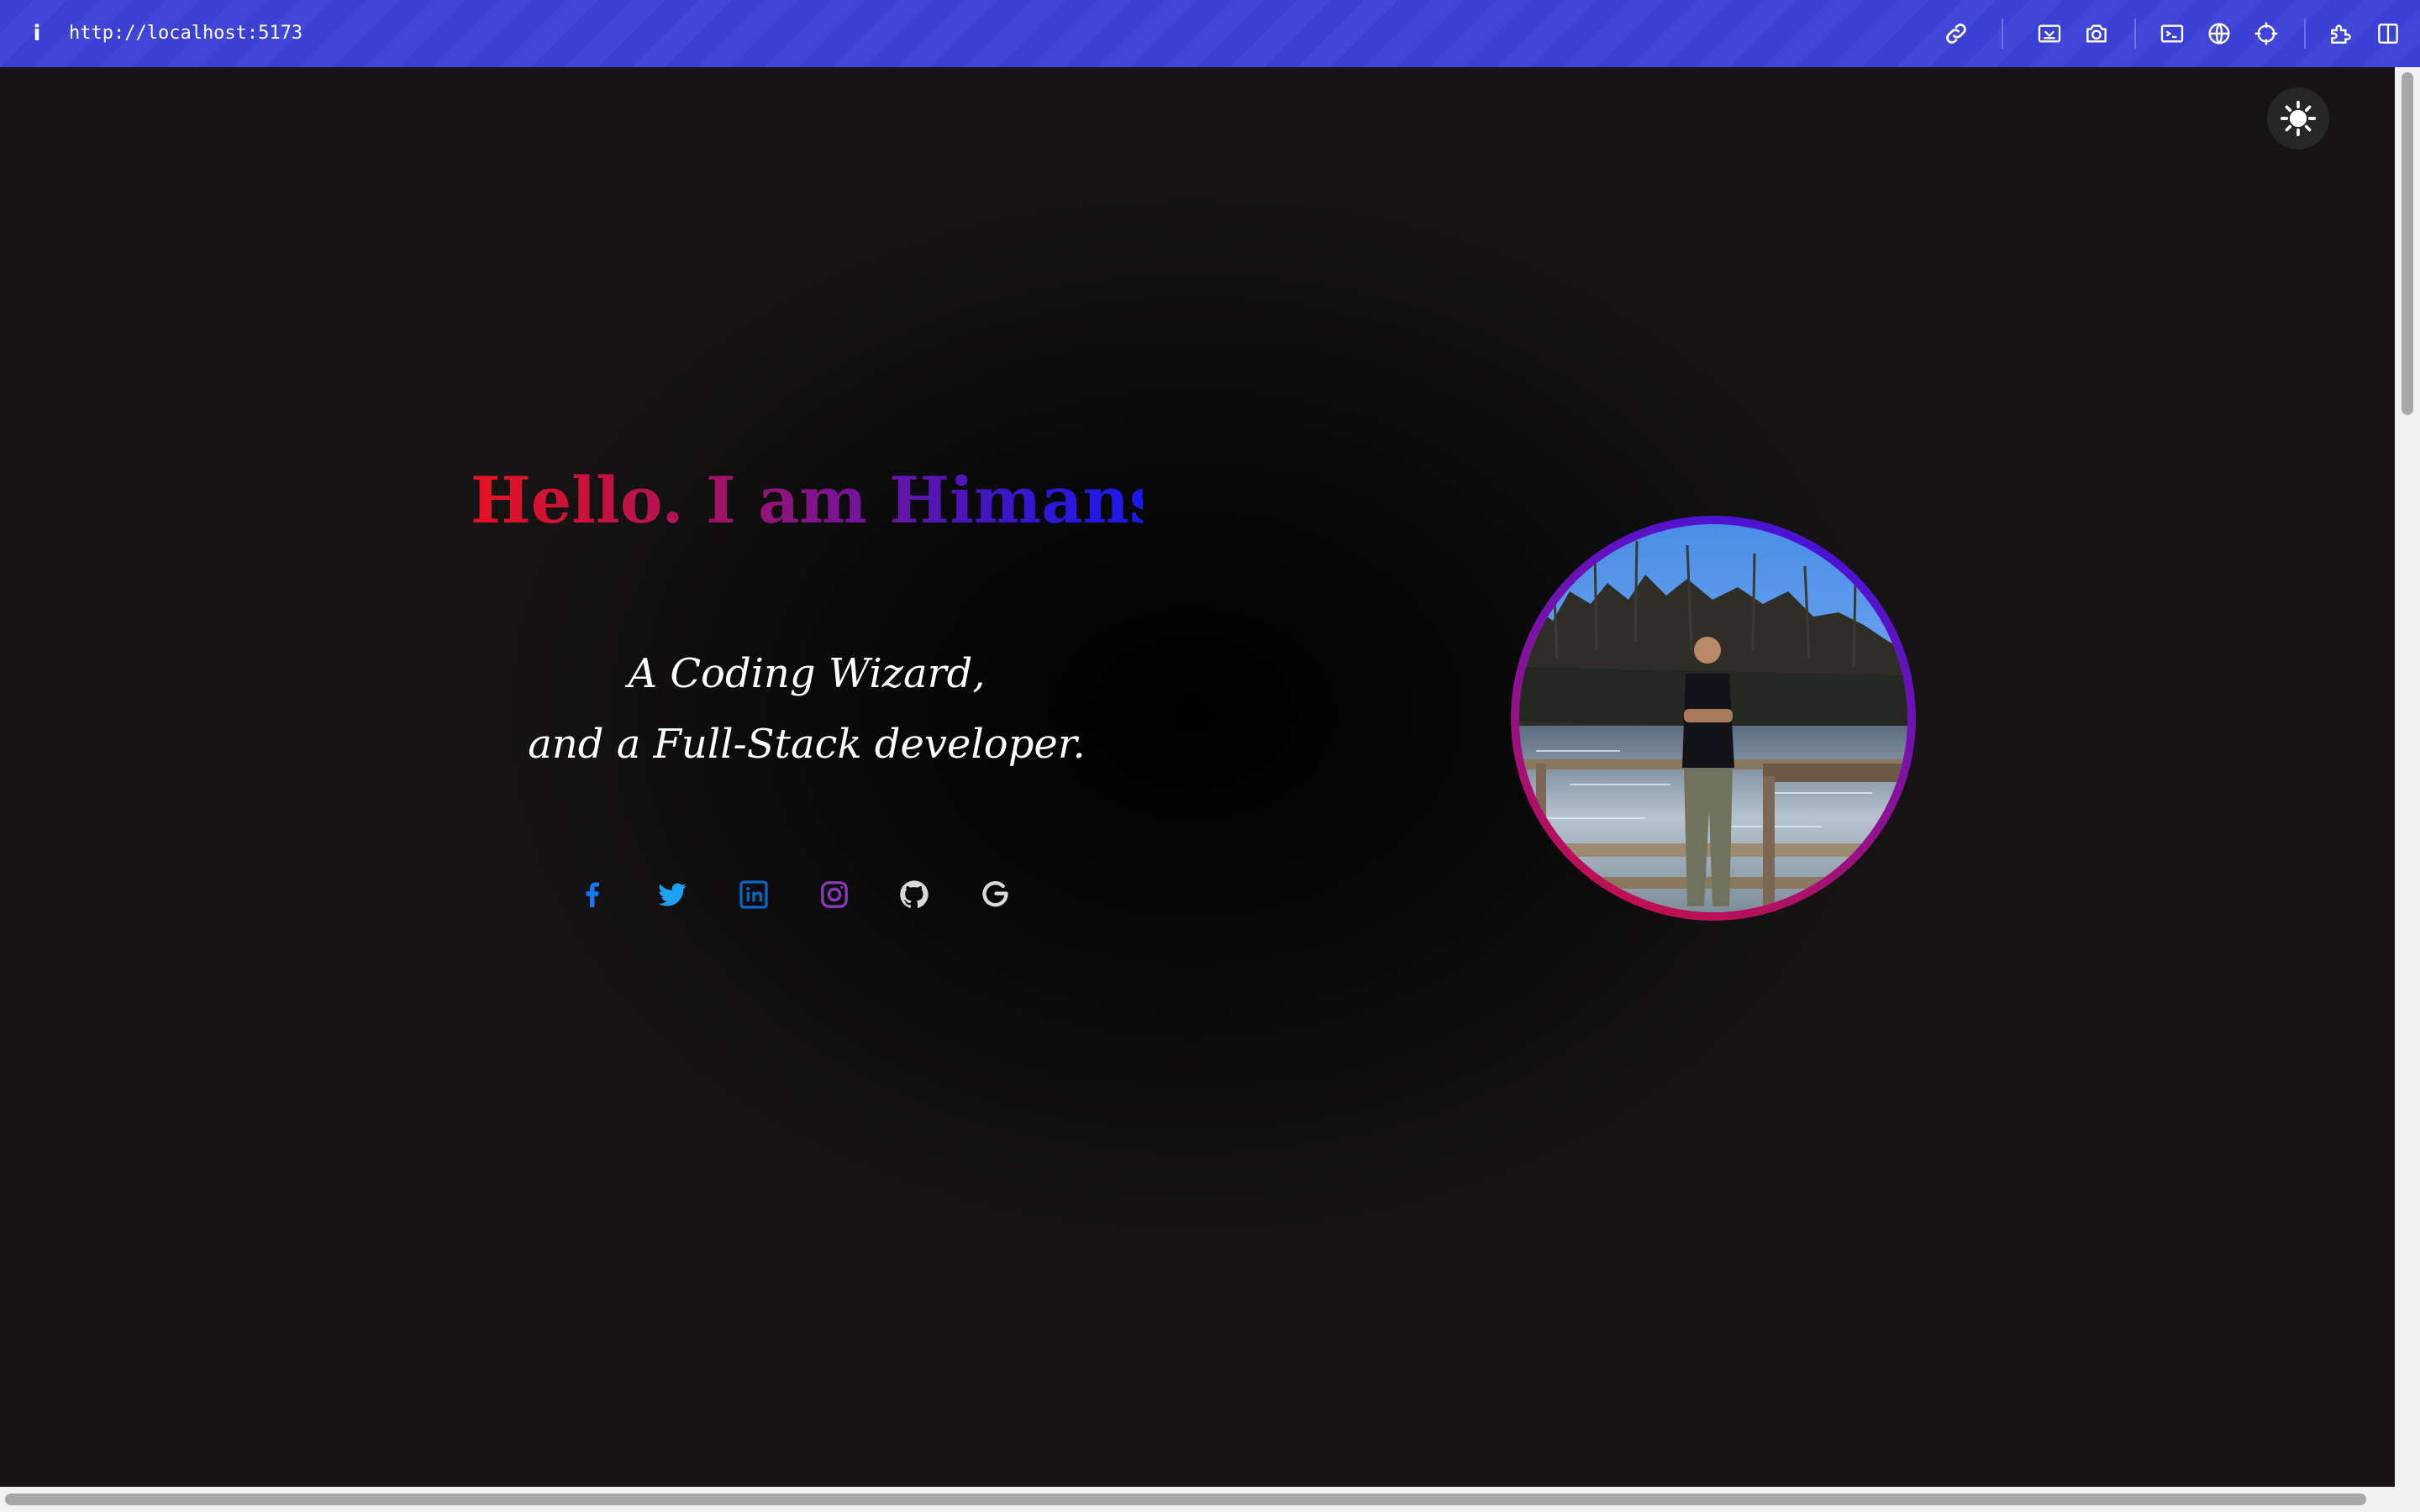 The height and width of the screenshot is (1512, 2420). I want to click on screencast-icon, so click(2049, 33).